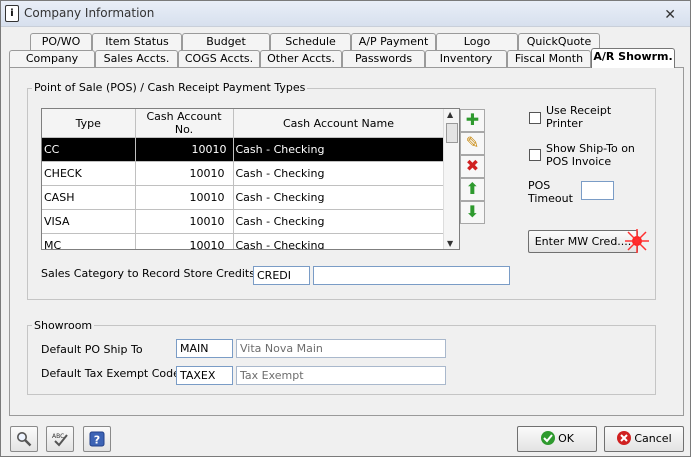 This screenshot has width=691, height=457. What do you see at coordinates (579, 117) in the screenshot?
I see `use-receipt-printer-label: Use Receipt Printer` at bounding box center [579, 117].